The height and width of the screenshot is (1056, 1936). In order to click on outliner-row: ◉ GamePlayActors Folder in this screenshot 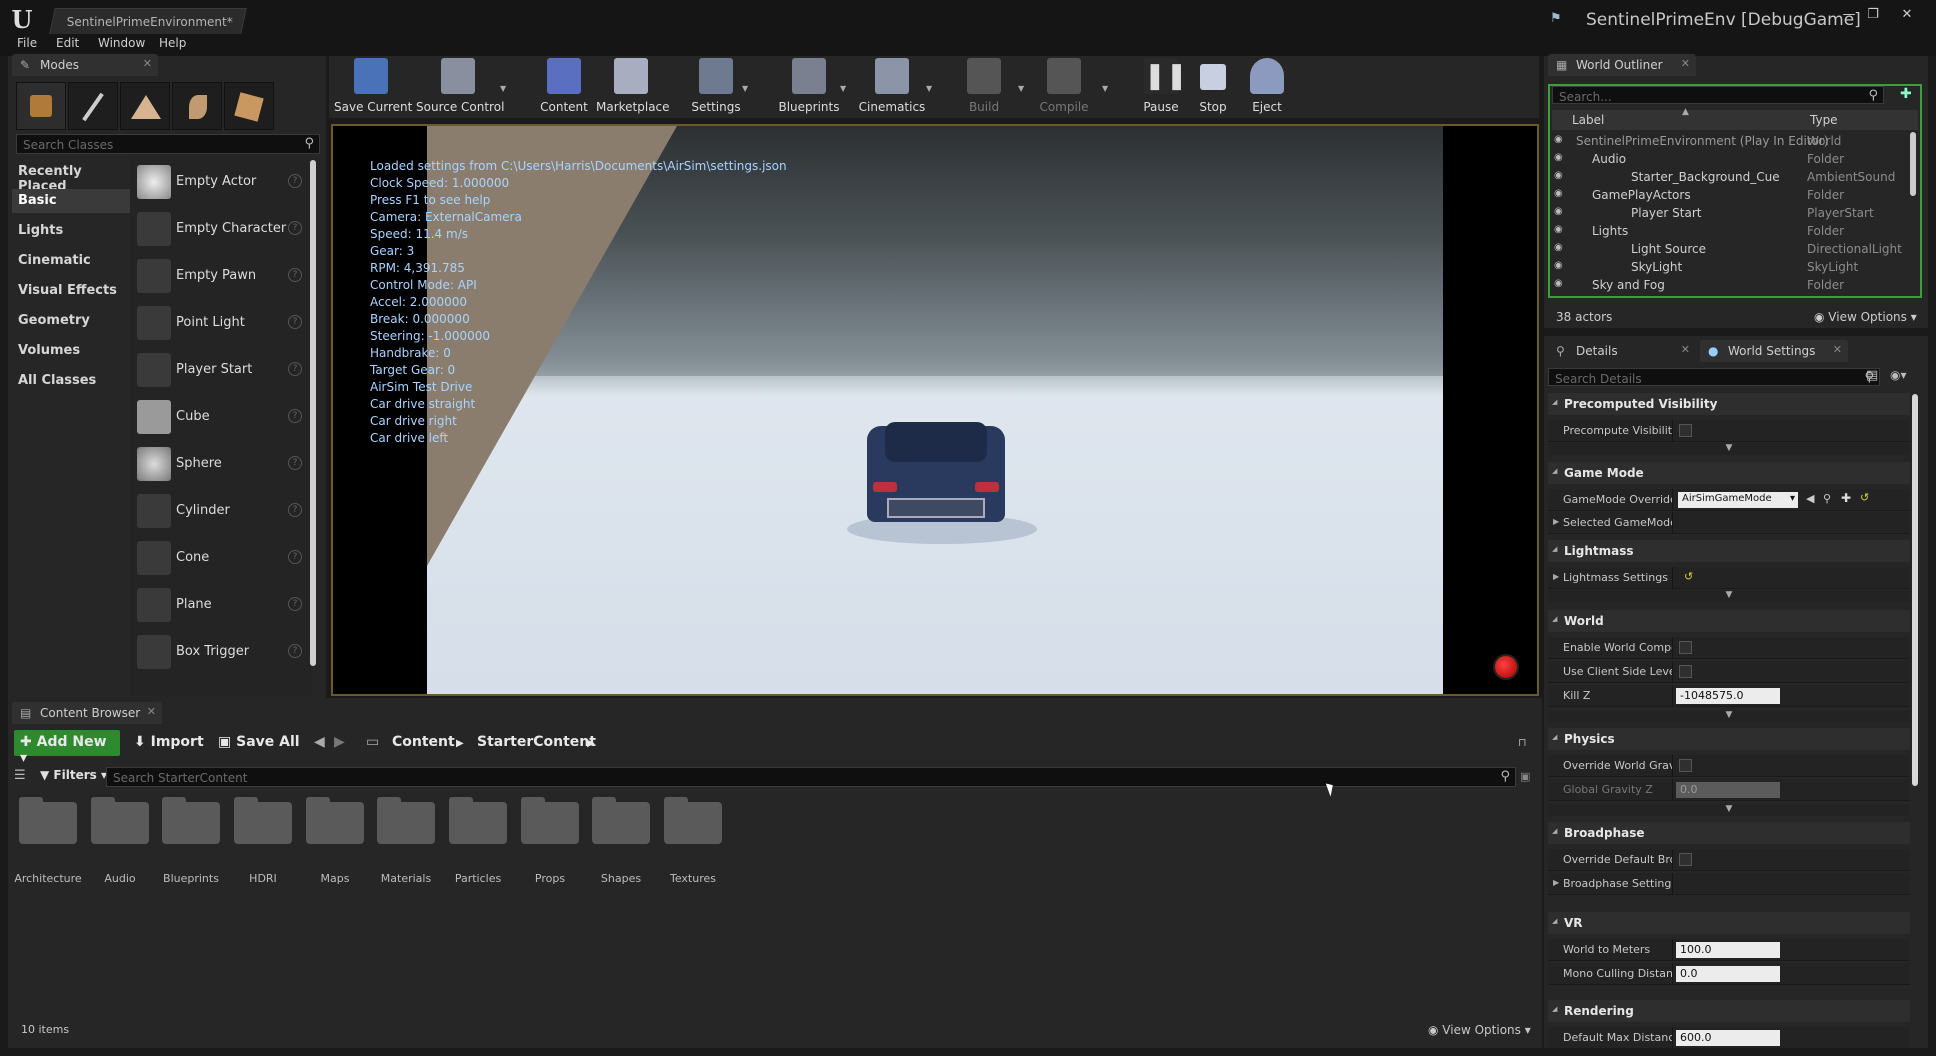, I will do `click(1730, 195)`.